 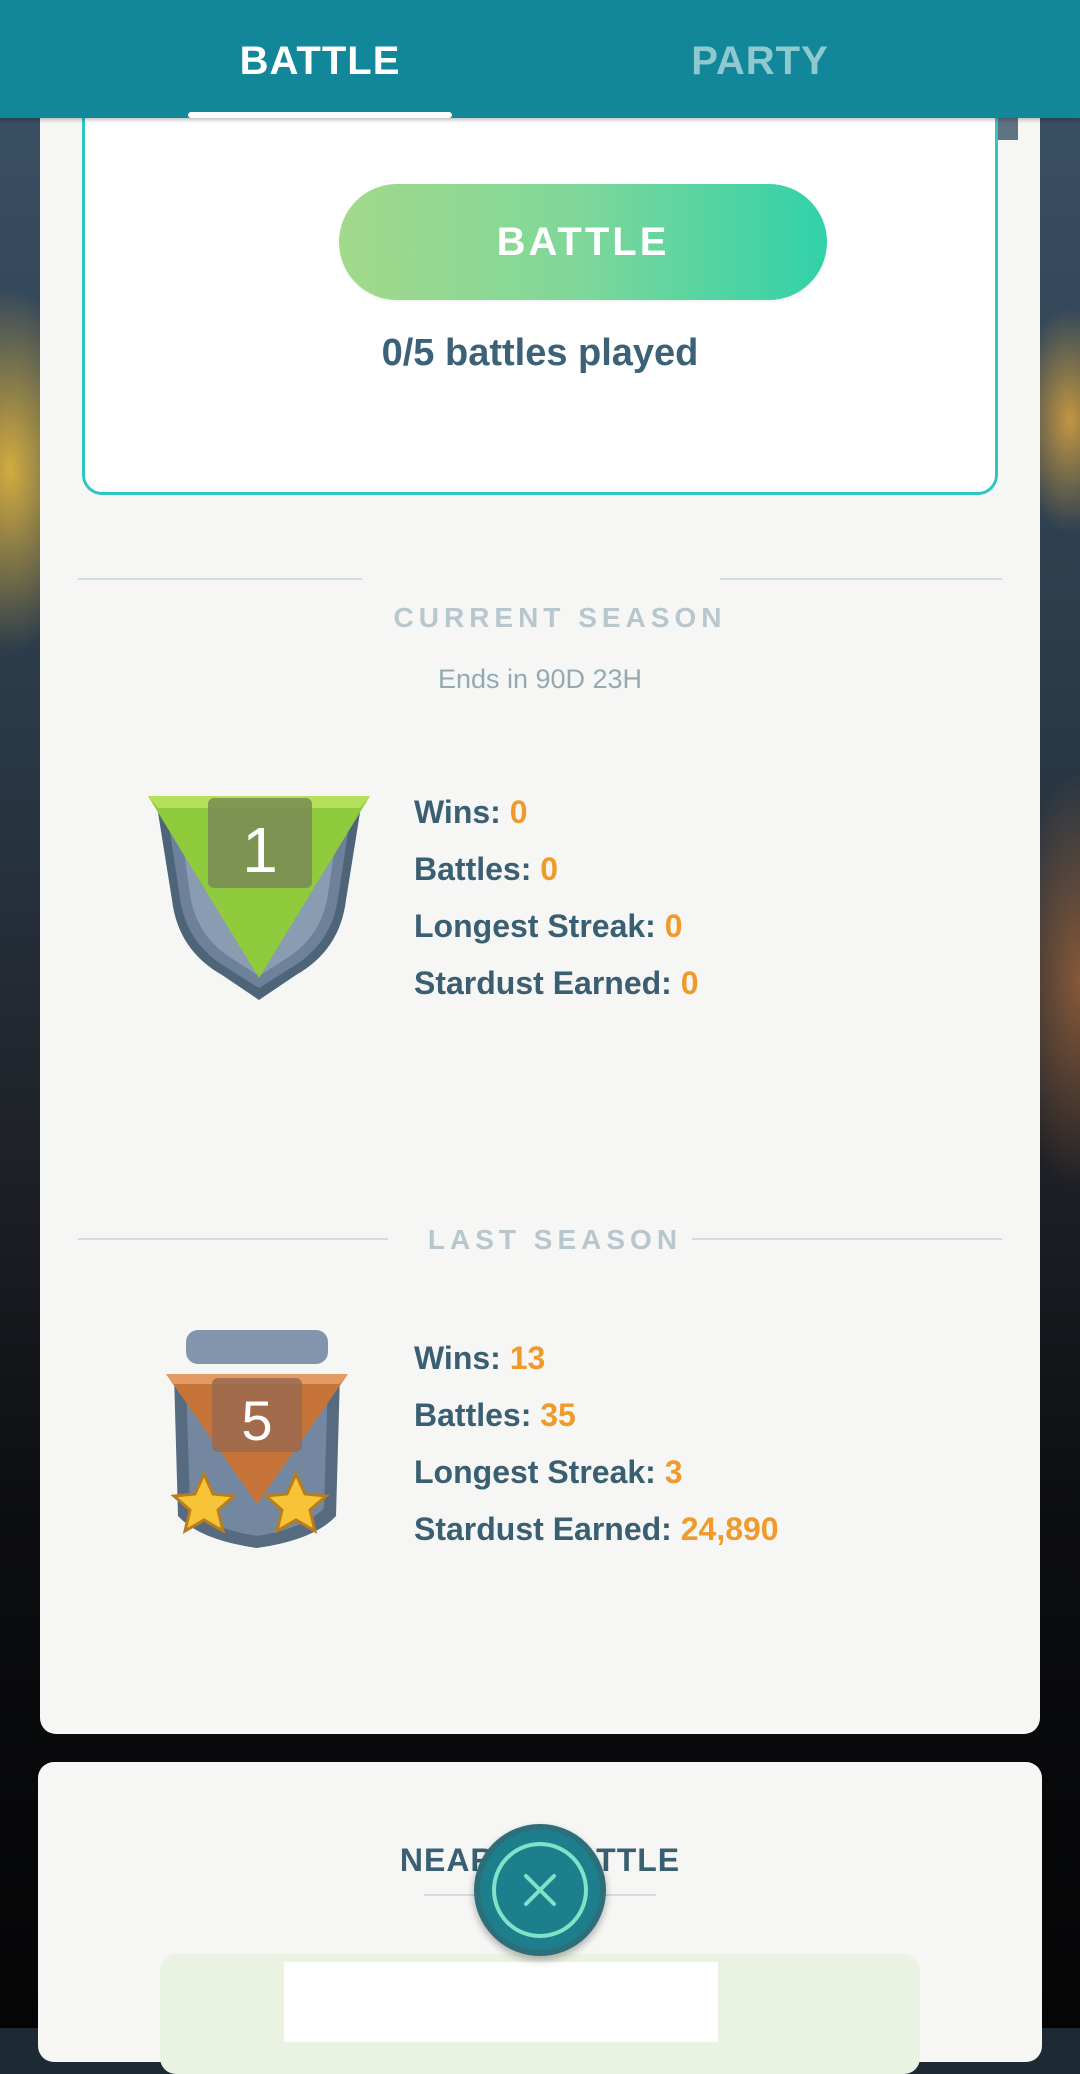 I want to click on stat-longest-streak: Longest Streak: 3, so click(x=548, y=1472).